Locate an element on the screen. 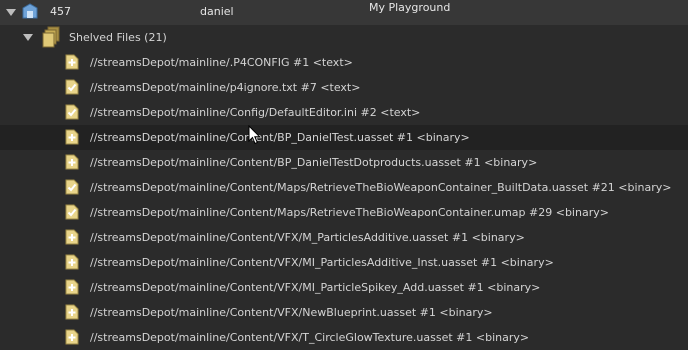 This screenshot has height=350, width=688. changelist-row: 457 daniel My Playground is located at coordinates (344, 12).